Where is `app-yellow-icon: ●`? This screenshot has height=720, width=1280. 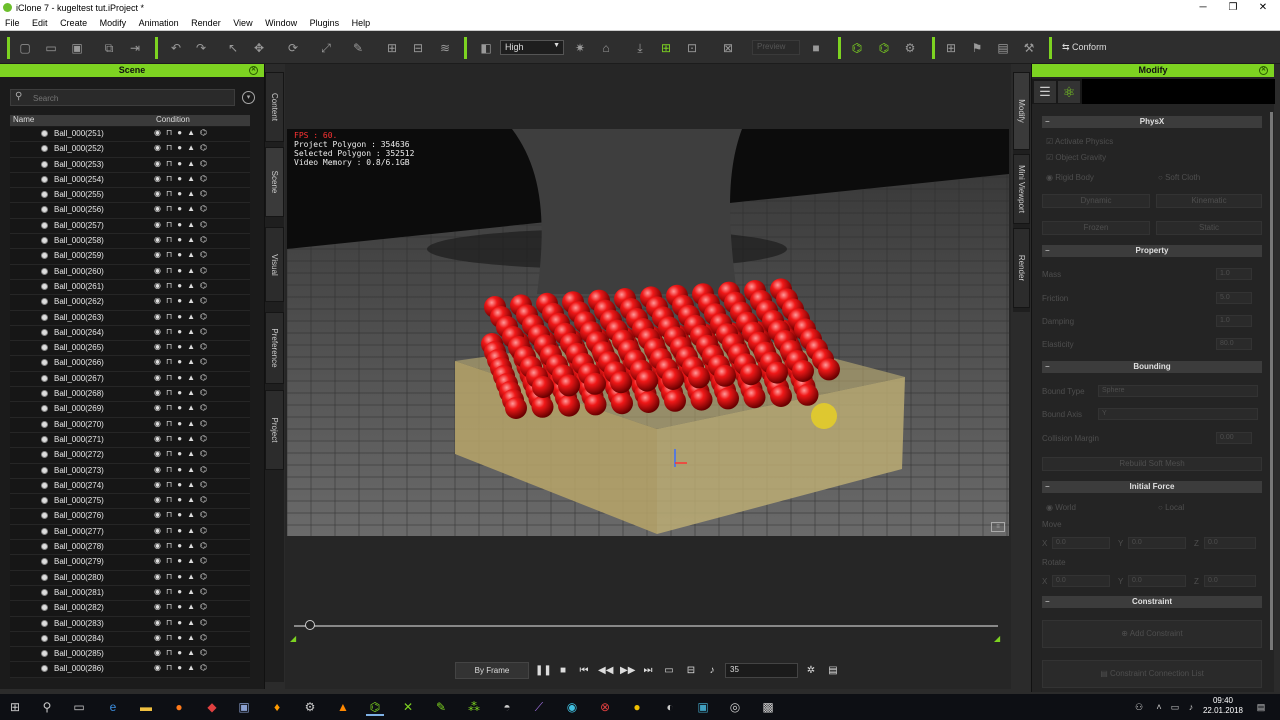 app-yellow-icon: ● is located at coordinates (637, 707).